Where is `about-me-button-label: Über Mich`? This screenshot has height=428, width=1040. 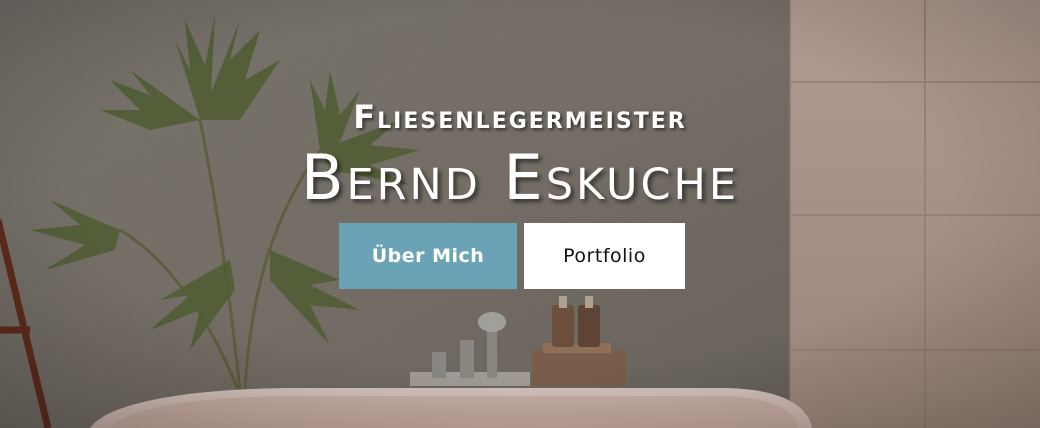 about-me-button-label: Über Mich is located at coordinates (428, 256).